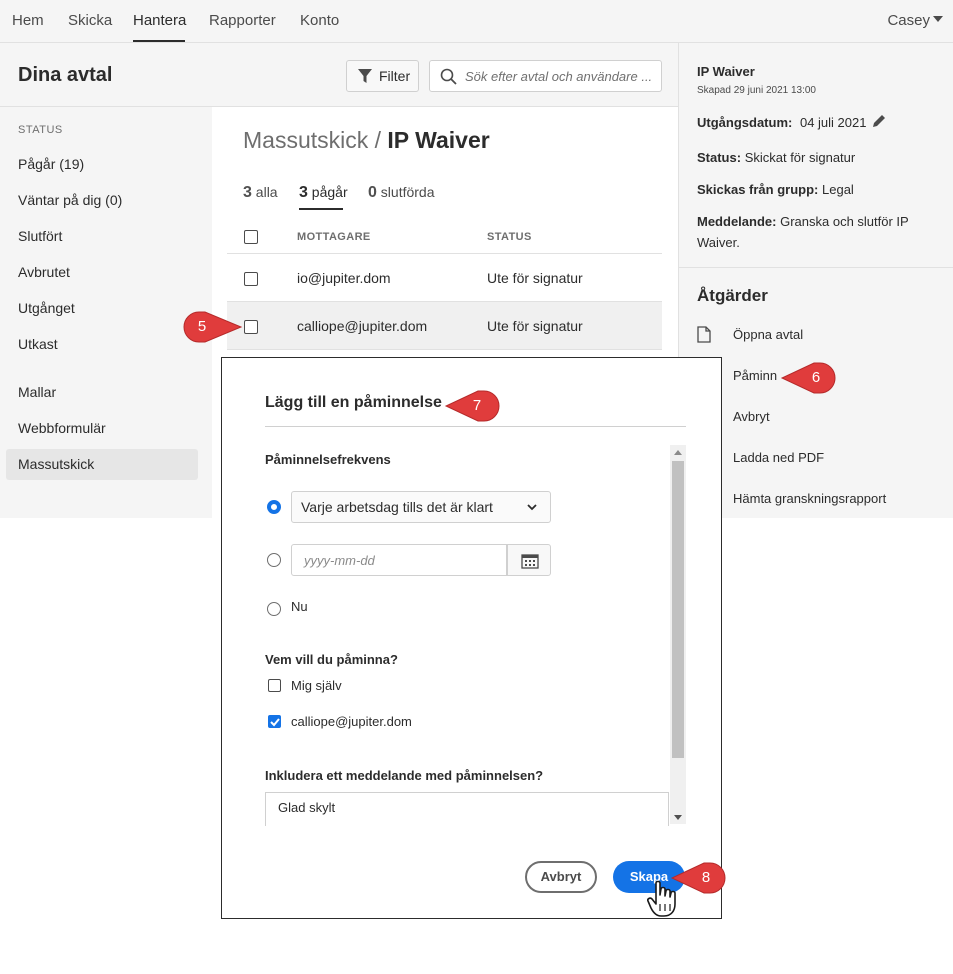 The width and height of the screenshot is (953, 974). I want to click on page-title: Dina avtal, so click(65, 75).